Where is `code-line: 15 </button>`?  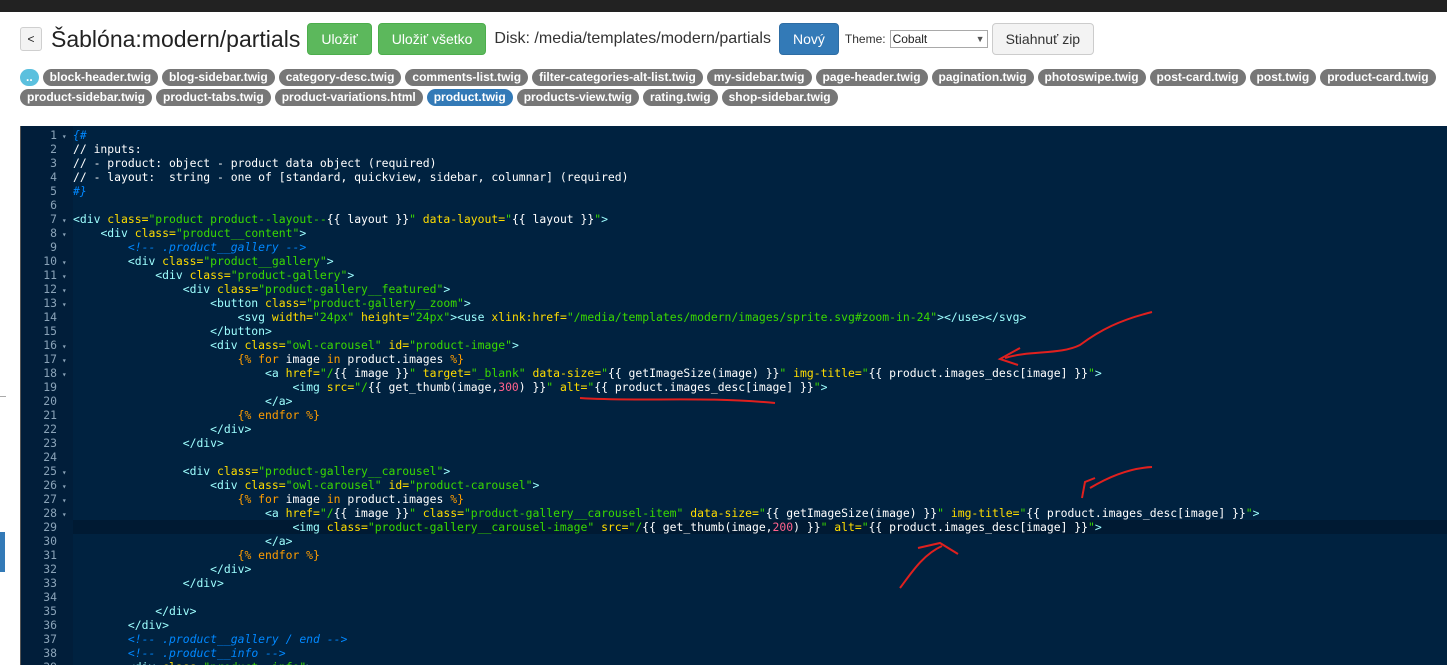 code-line: 15 </button> is located at coordinates (146, 331).